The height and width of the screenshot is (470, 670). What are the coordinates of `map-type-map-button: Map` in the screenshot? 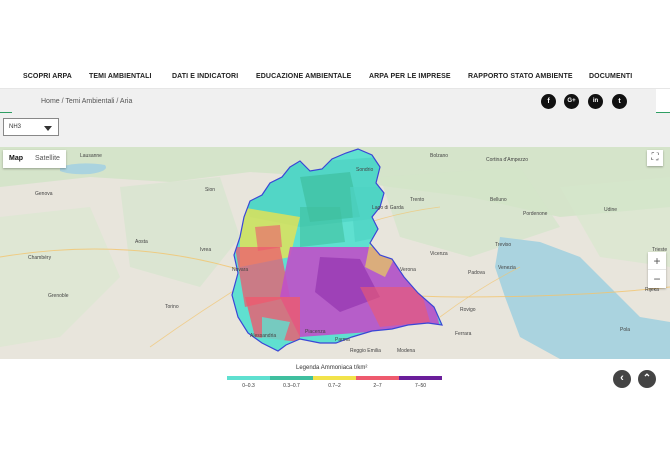 It's located at (16, 159).